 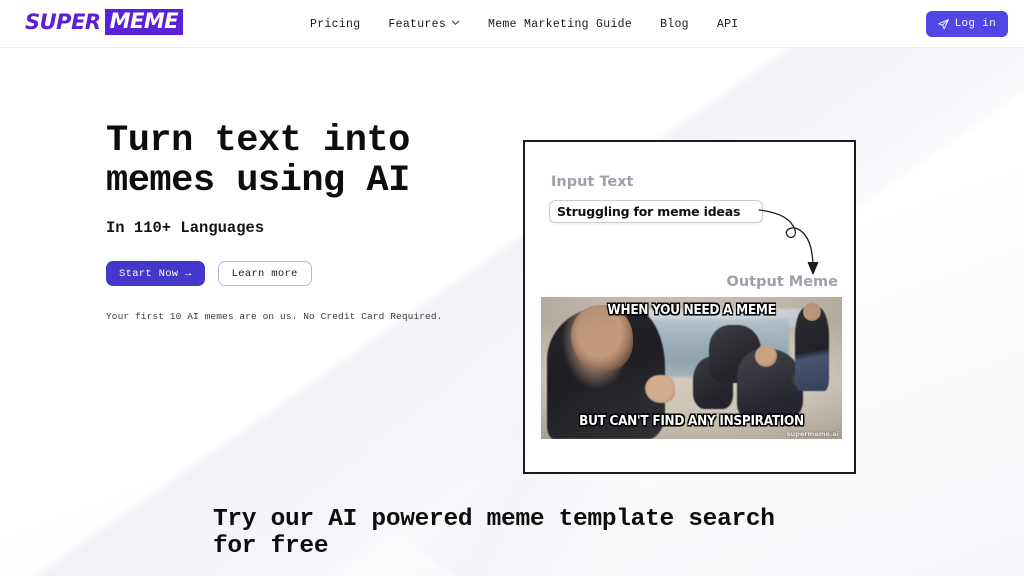 I want to click on nav-item-pricing: Pricing, so click(x=335, y=24).